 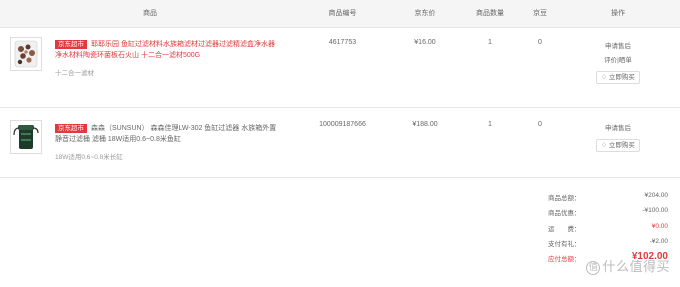 What do you see at coordinates (564, 198) in the screenshot?
I see `total-label: 商品总额：` at bounding box center [564, 198].